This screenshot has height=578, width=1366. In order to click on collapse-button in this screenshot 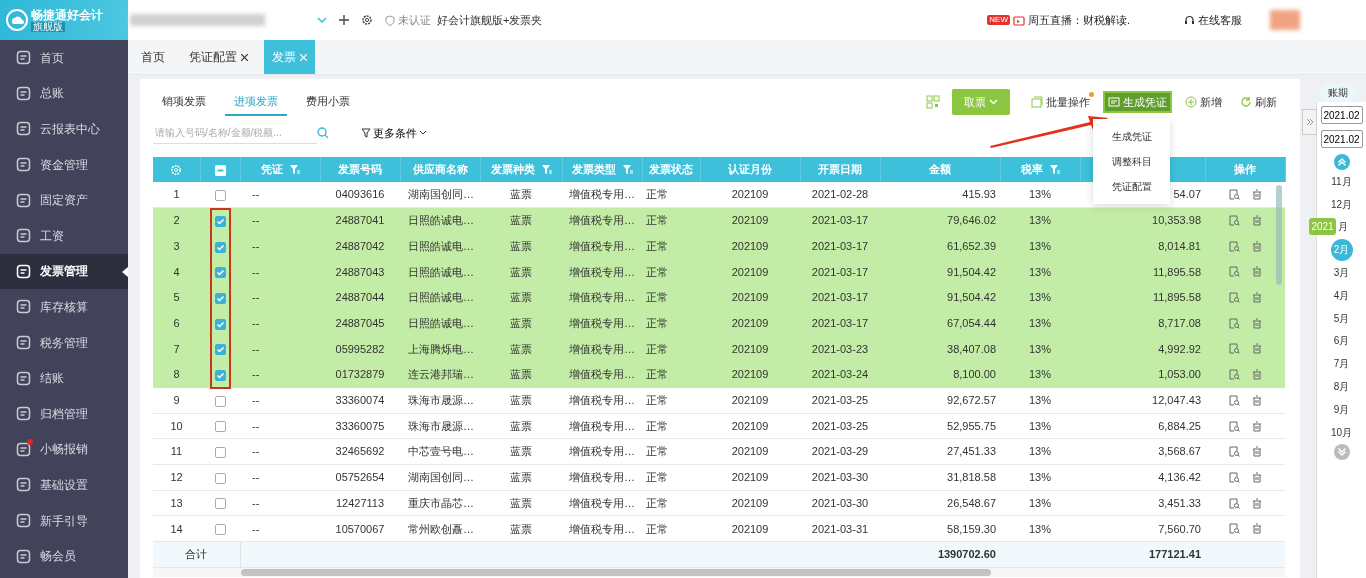, I will do `click(1309, 122)`.